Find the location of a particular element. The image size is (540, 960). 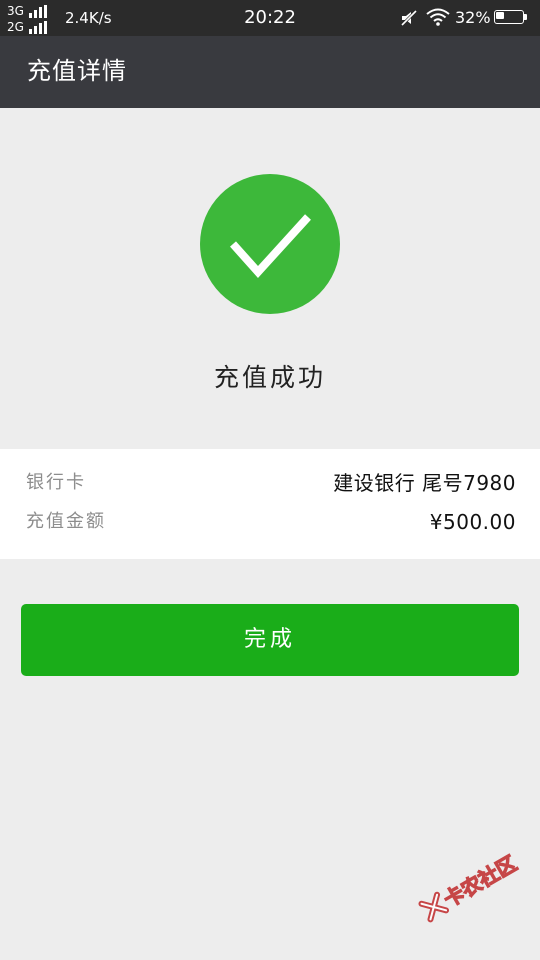

amount-label: 充值金额 is located at coordinates (66, 521).